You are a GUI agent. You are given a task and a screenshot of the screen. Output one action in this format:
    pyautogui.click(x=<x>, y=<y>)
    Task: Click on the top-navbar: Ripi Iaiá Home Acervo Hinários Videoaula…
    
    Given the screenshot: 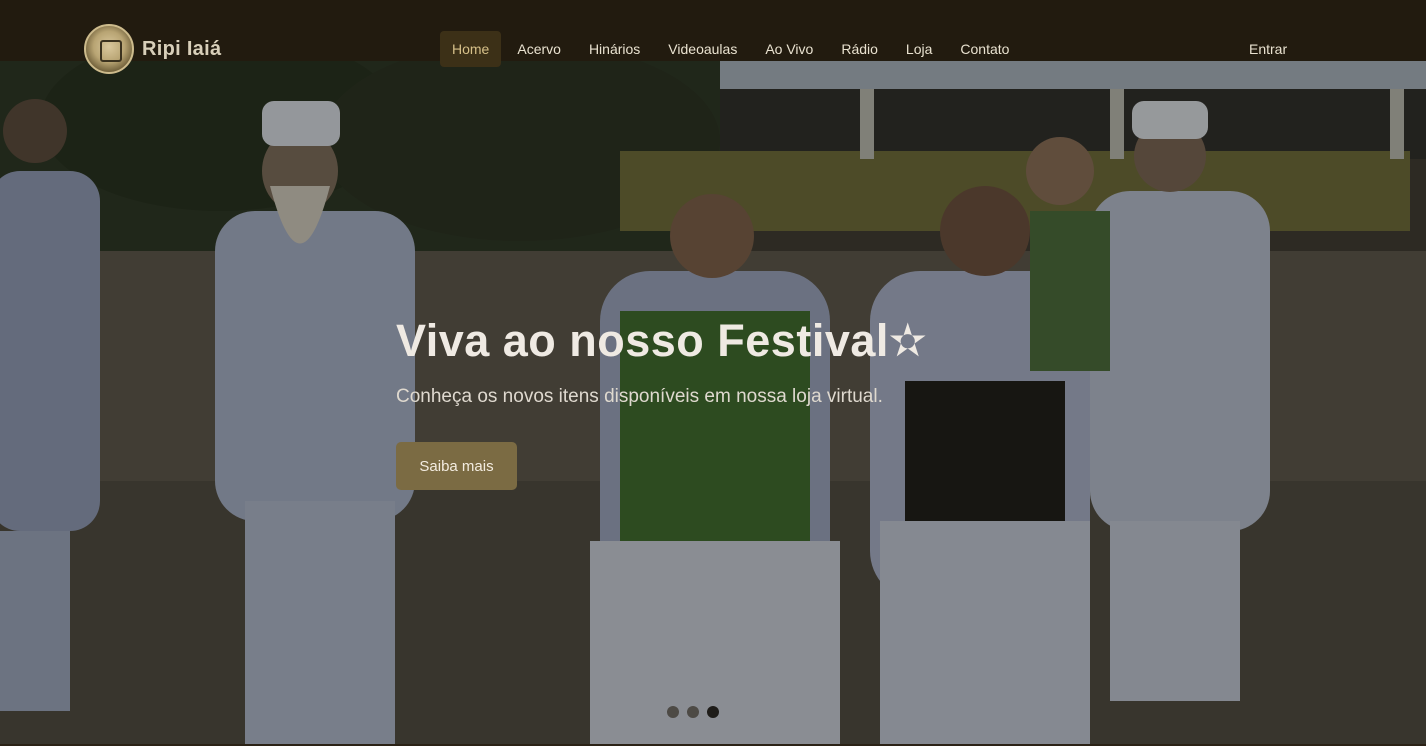 What is the action you would take?
    pyautogui.click(x=713, y=37)
    